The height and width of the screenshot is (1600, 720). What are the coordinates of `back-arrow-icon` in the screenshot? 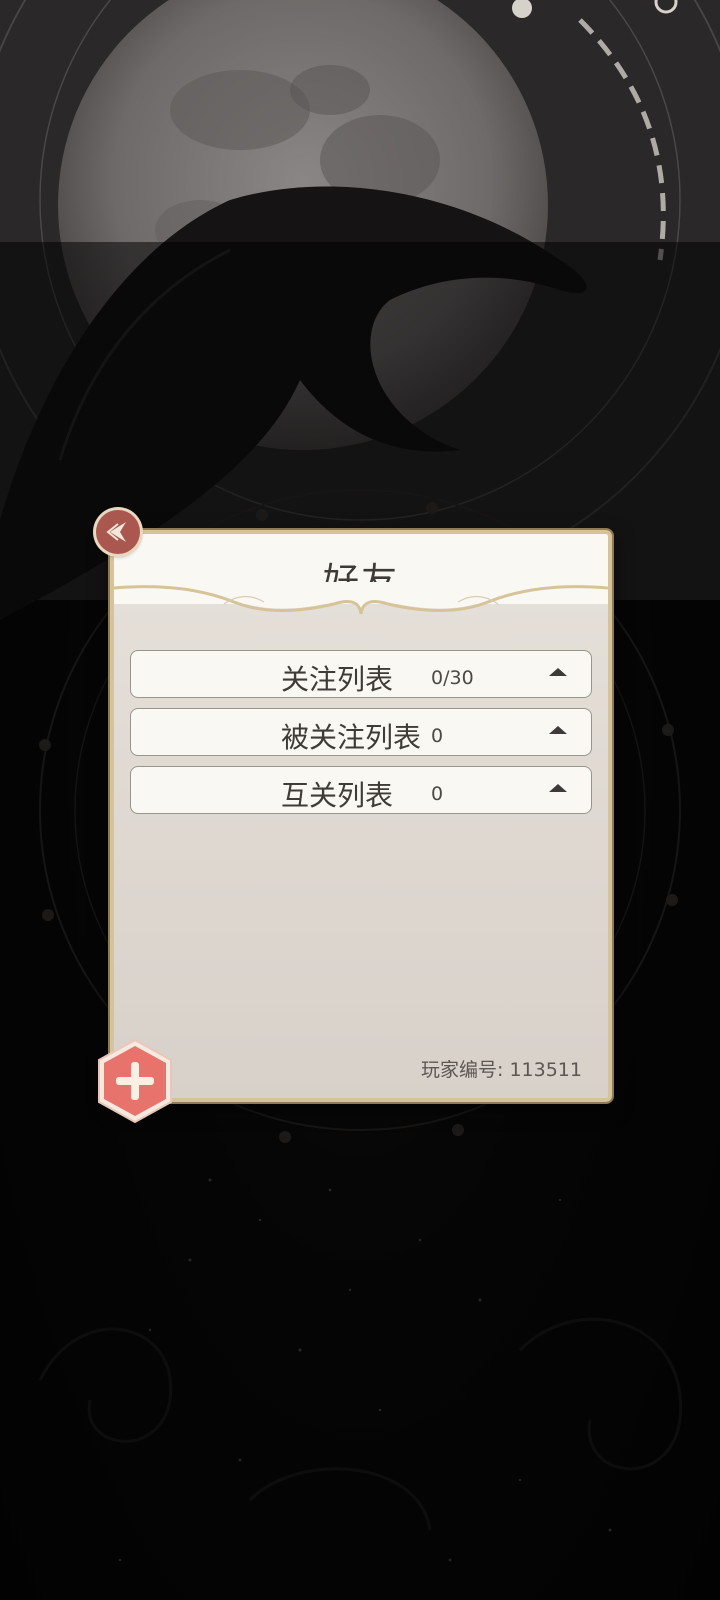 It's located at (116, 532).